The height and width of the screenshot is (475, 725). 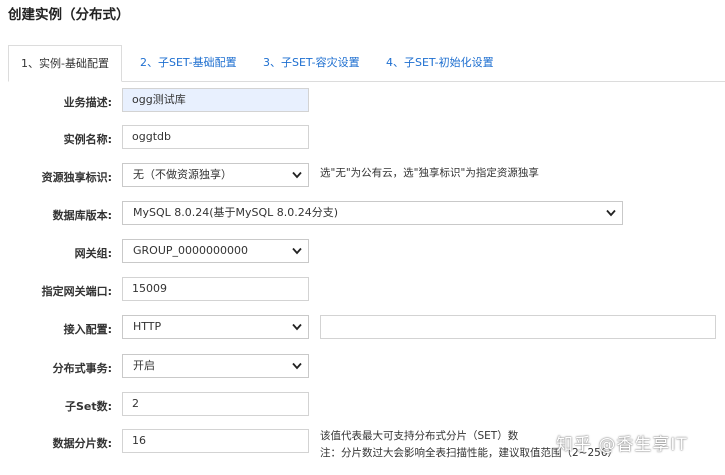 I want to click on distributed-tx-value: 开启, so click(x=144, y=365).